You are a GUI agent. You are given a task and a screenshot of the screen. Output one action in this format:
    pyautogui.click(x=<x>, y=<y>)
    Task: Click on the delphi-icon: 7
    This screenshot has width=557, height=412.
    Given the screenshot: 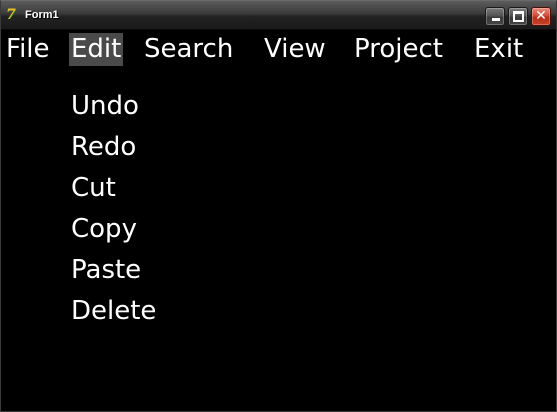 What is the action you would take?
    pyautogui.click(x=14, y=15)
    